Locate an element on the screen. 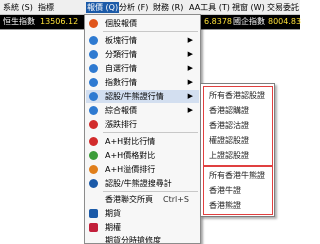 This screenshot has height=244, width=320. menu-item-label: A+H對比行情 is located at coordinates (130, 141).